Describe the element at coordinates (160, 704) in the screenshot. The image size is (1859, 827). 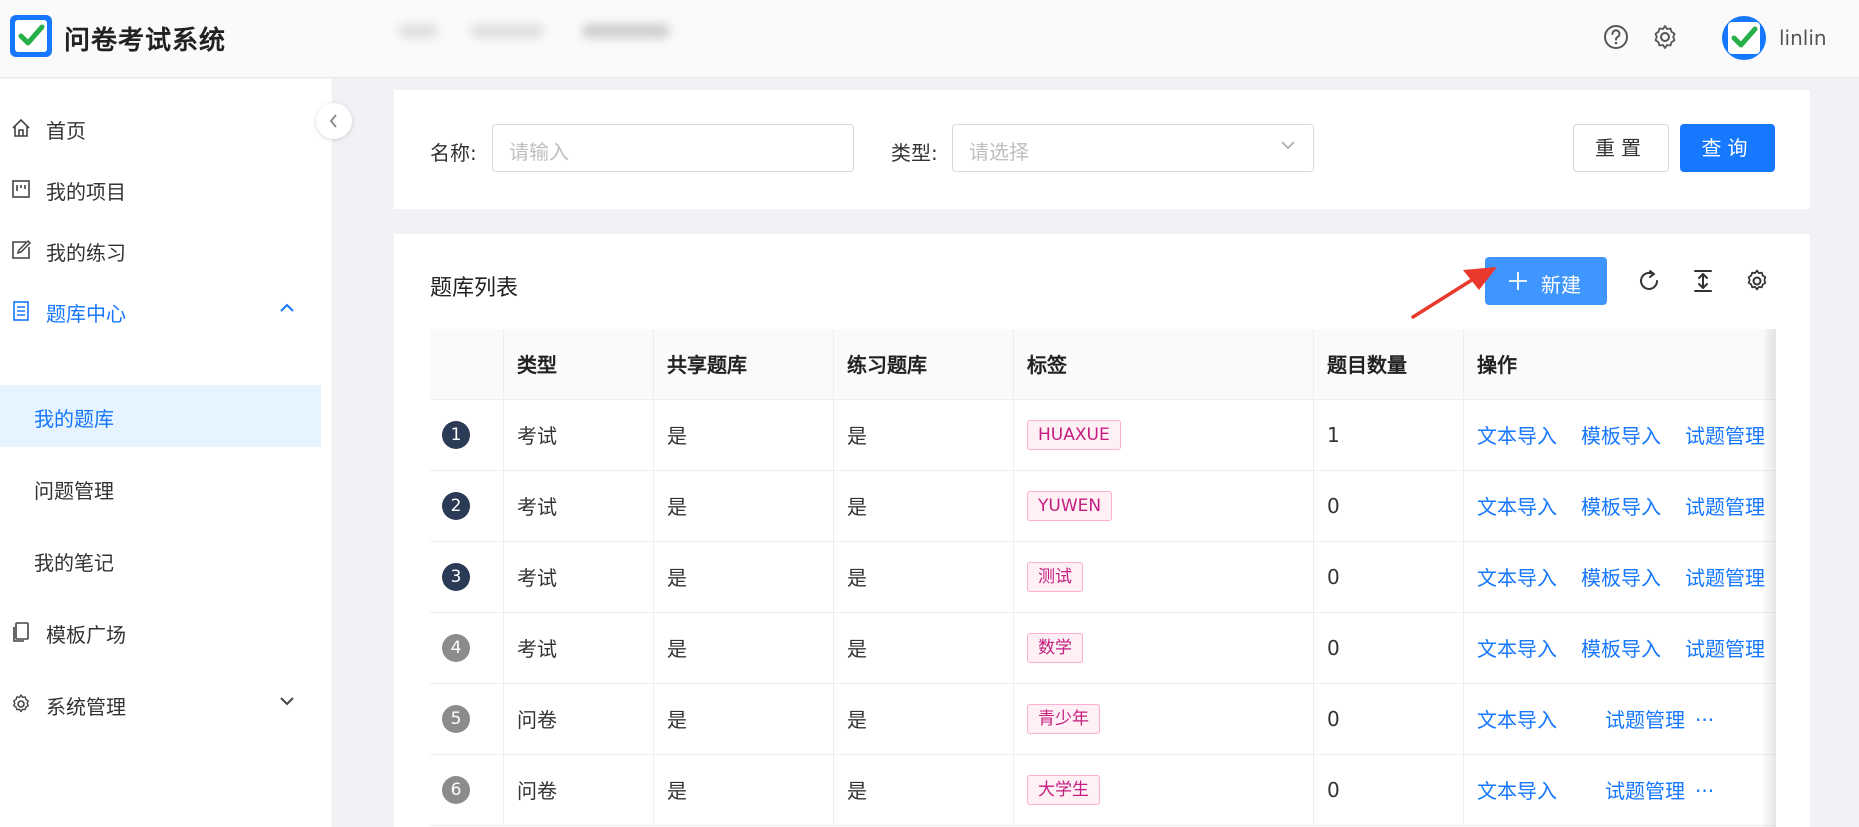
I see `sidebar-item-system-management: 系统管理` at that location.